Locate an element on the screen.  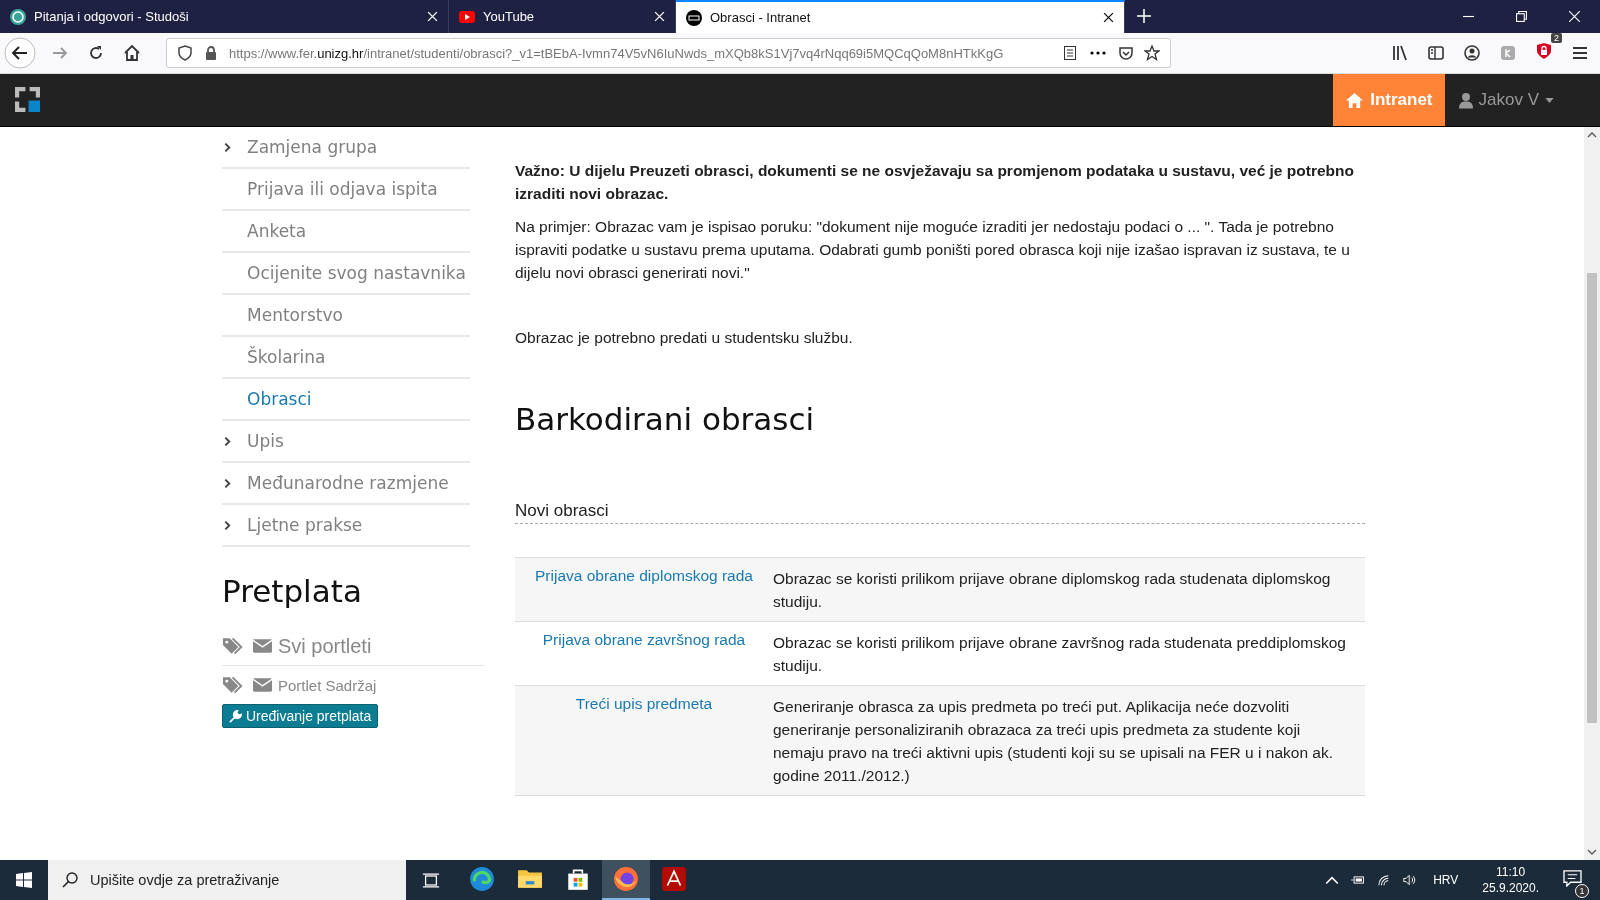
notification-count: 1 is located at coordinates (1582, 890).